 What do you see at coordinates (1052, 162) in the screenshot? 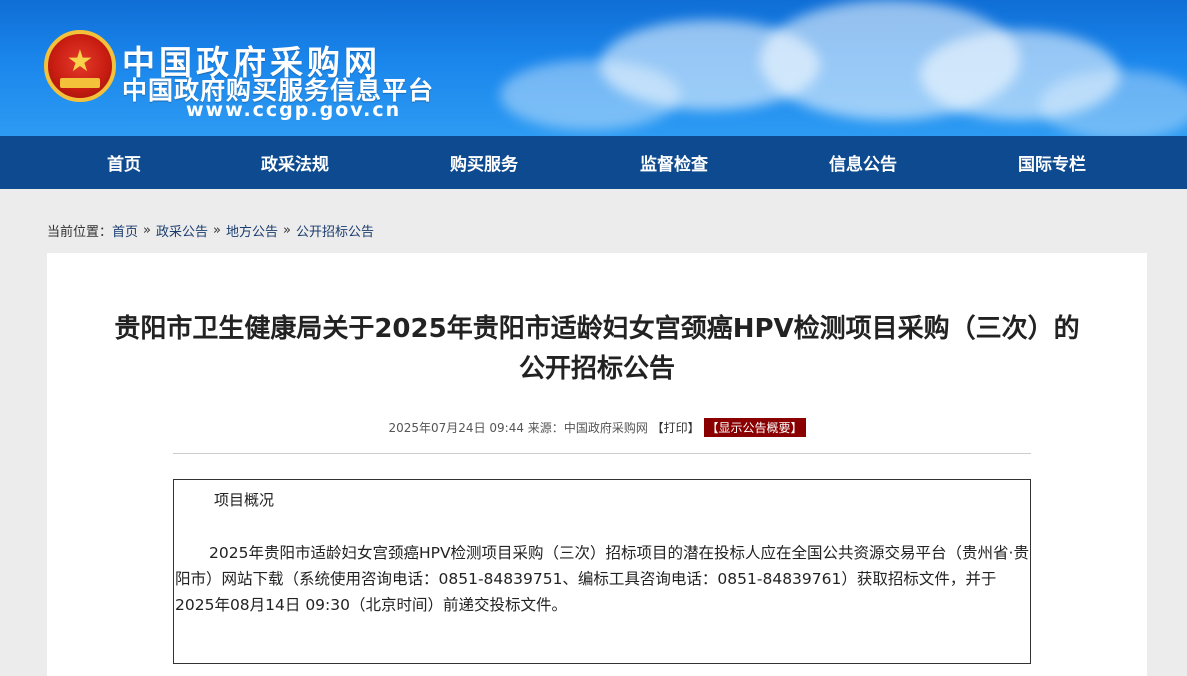
I see `nav-item-international: 国际专栏` at bounding box center [1052, 162].